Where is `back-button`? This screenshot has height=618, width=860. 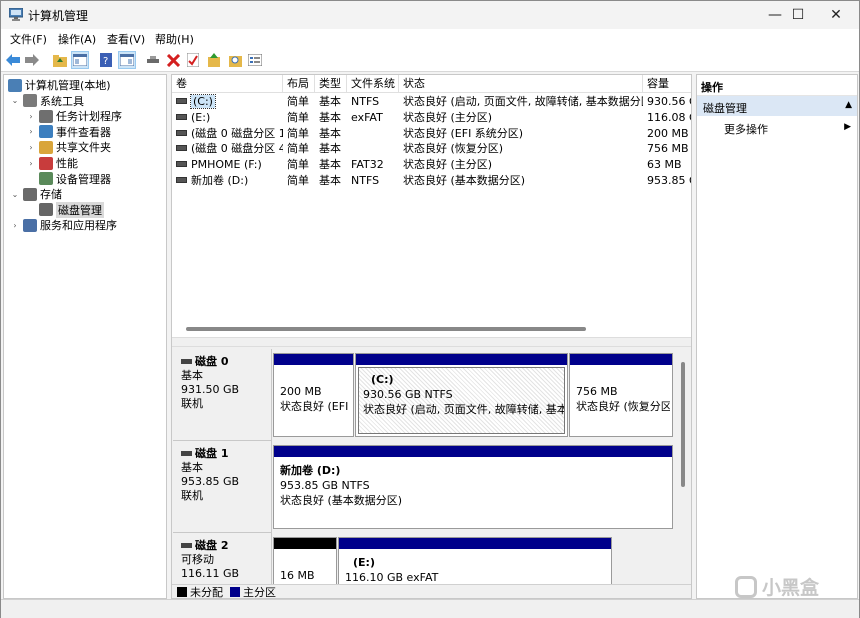 back-button is located at coordinates (13, 60).